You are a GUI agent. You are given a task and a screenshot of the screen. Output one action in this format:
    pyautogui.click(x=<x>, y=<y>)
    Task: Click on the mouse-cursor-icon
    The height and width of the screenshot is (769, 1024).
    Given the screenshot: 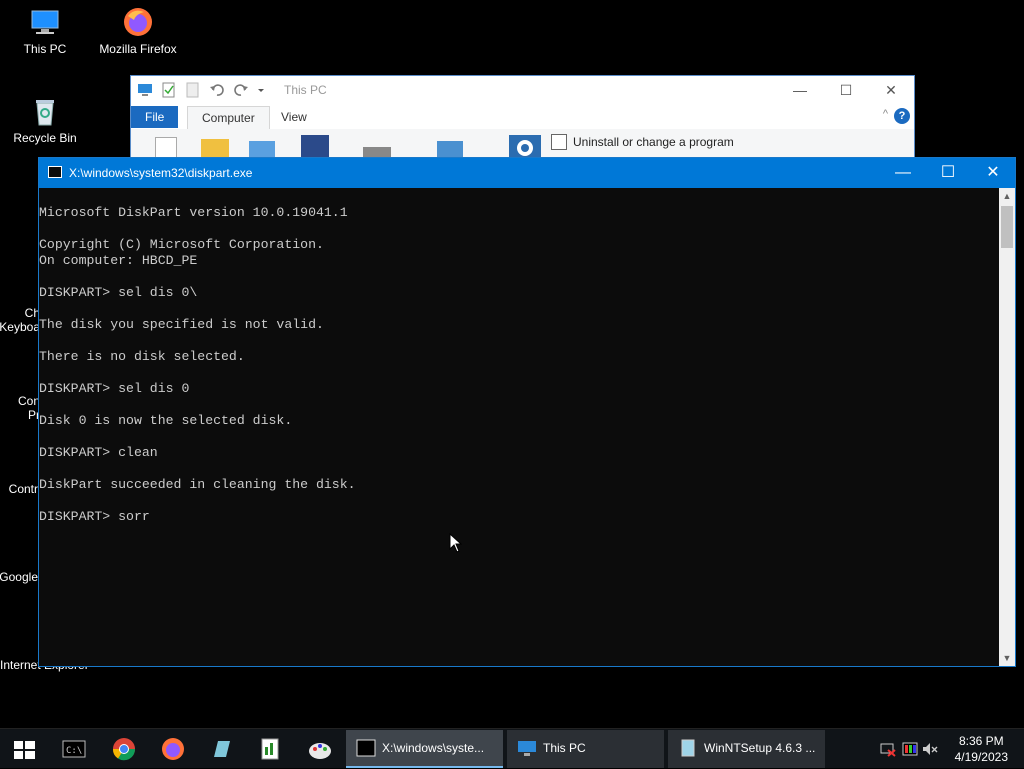 What is the action you would take?
    pyautogui.click(x=456, y=542)
    